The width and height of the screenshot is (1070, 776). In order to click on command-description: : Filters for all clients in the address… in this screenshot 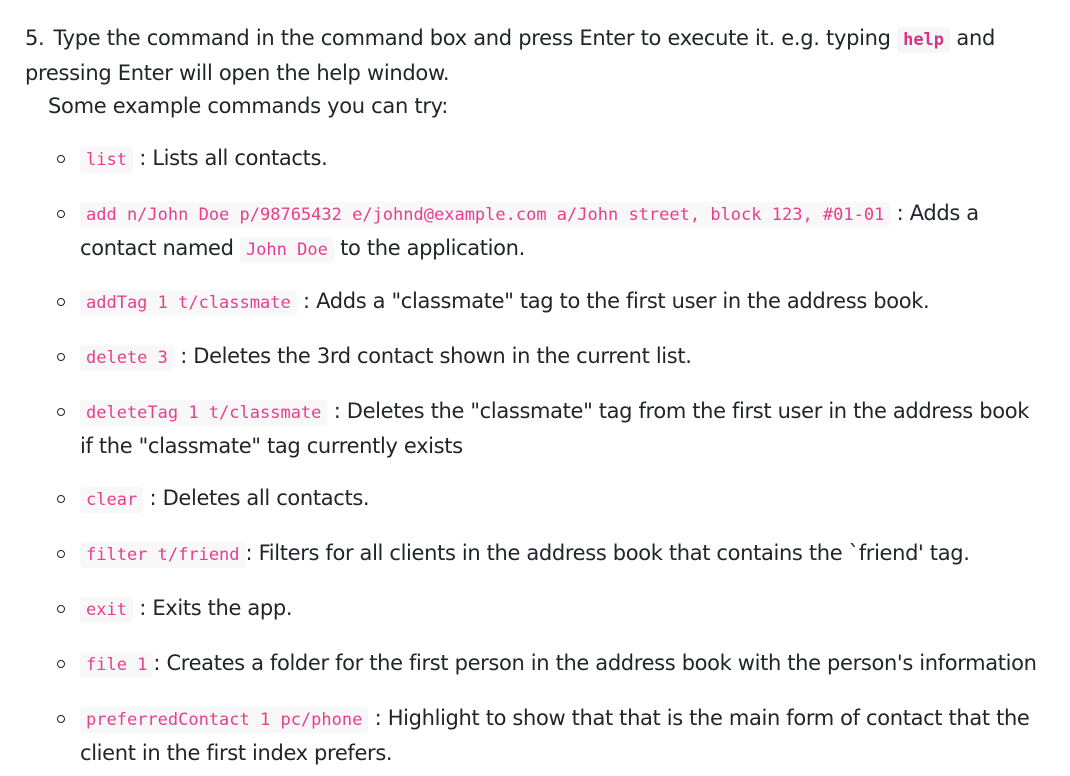, I will do `click(607, 553)`.